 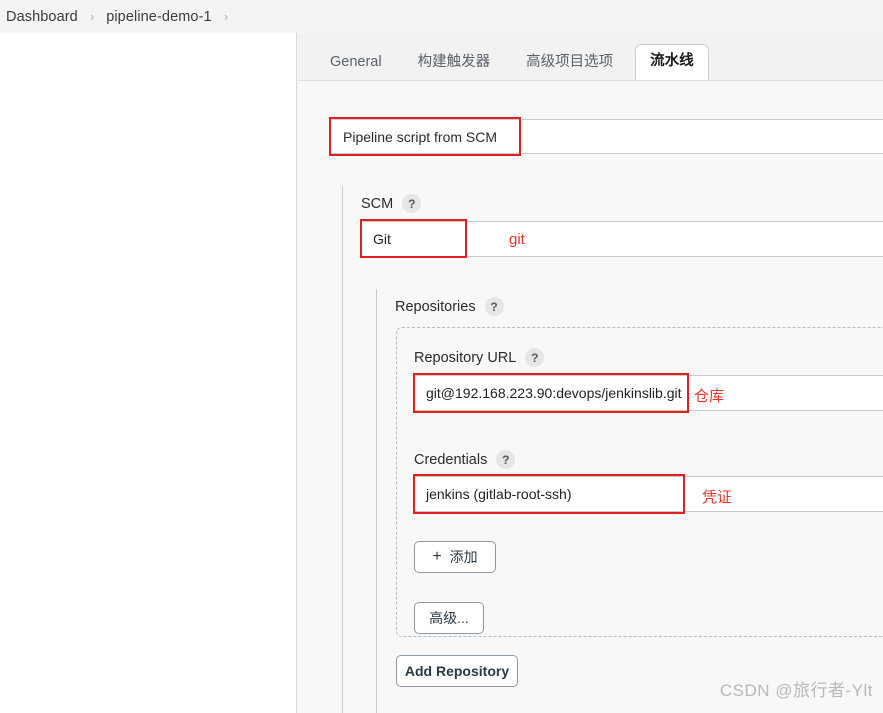 What do you see at coordinates (412, 203) in the screenshot?
I see `help-icon-scm: ?` at bounding box center [412, 203].